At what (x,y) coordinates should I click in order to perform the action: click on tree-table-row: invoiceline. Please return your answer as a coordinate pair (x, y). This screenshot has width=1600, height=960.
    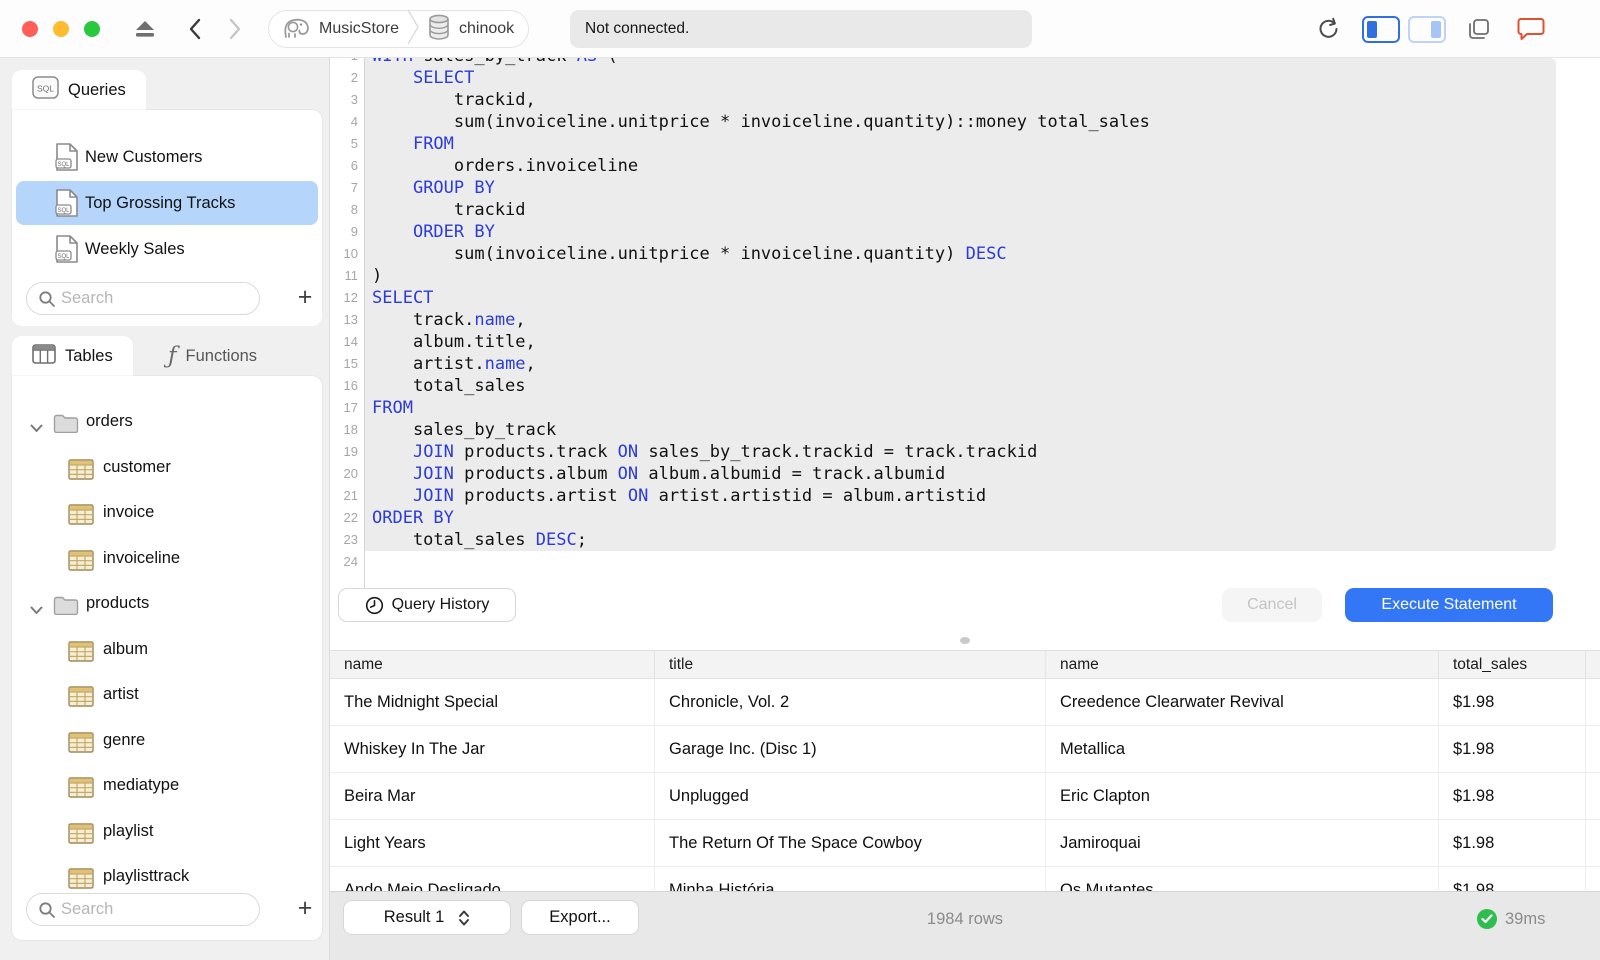
    Looking at the image, I should click on (167, 561).